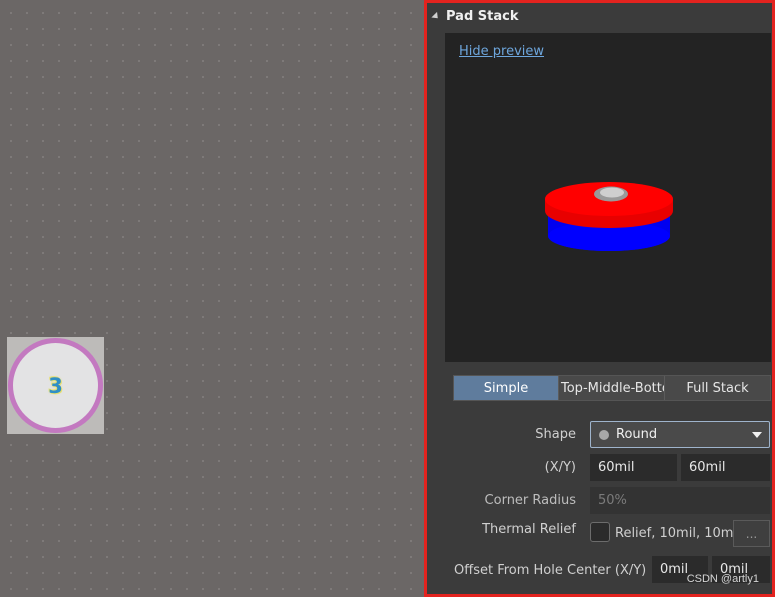 The image size is (775, 597). I want to click on corner-radius-label: Corner Radius, so click(530, 500).